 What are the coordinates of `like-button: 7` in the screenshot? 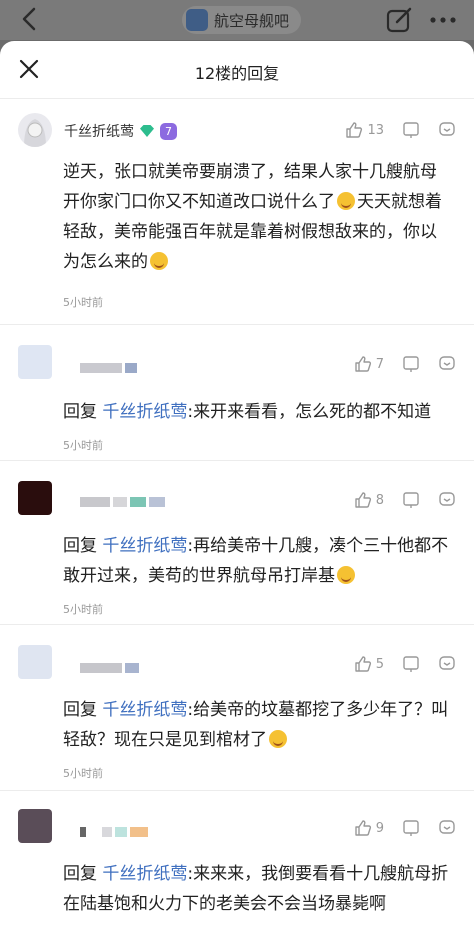 It's located at (369, 364).